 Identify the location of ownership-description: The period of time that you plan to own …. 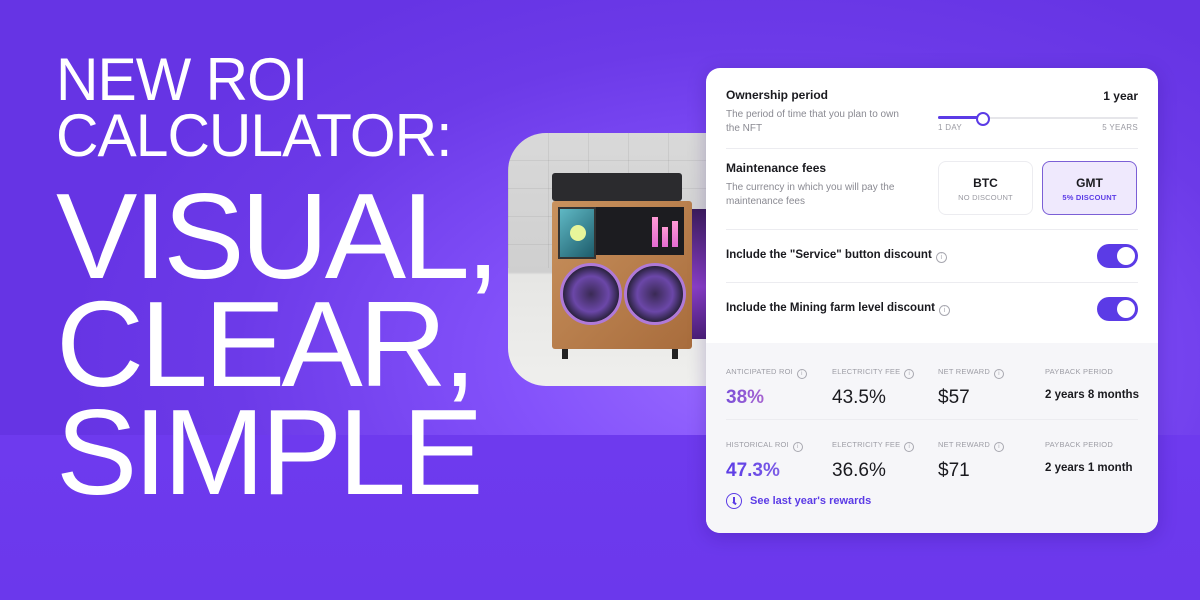
(812, 121).